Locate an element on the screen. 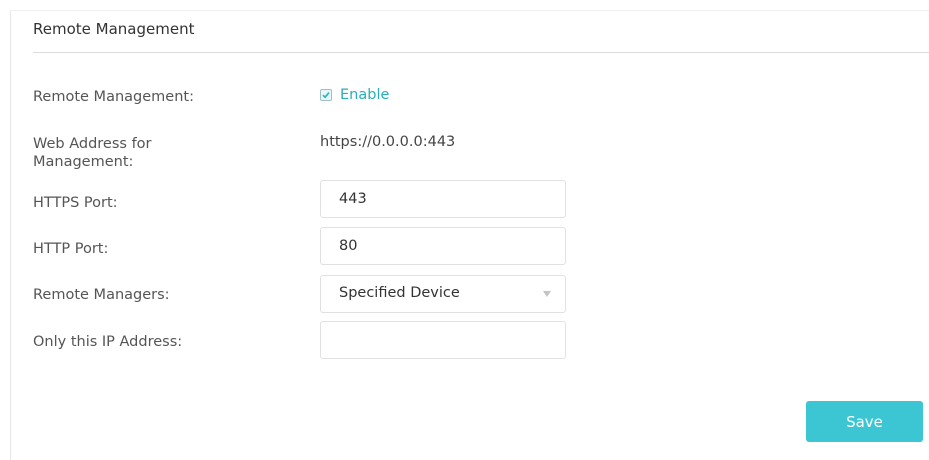 Image resolution: width=929 pixels, height=460 pixels. web-address-value: https://0.0.0.0:443 is located at coordinates (388, 142).